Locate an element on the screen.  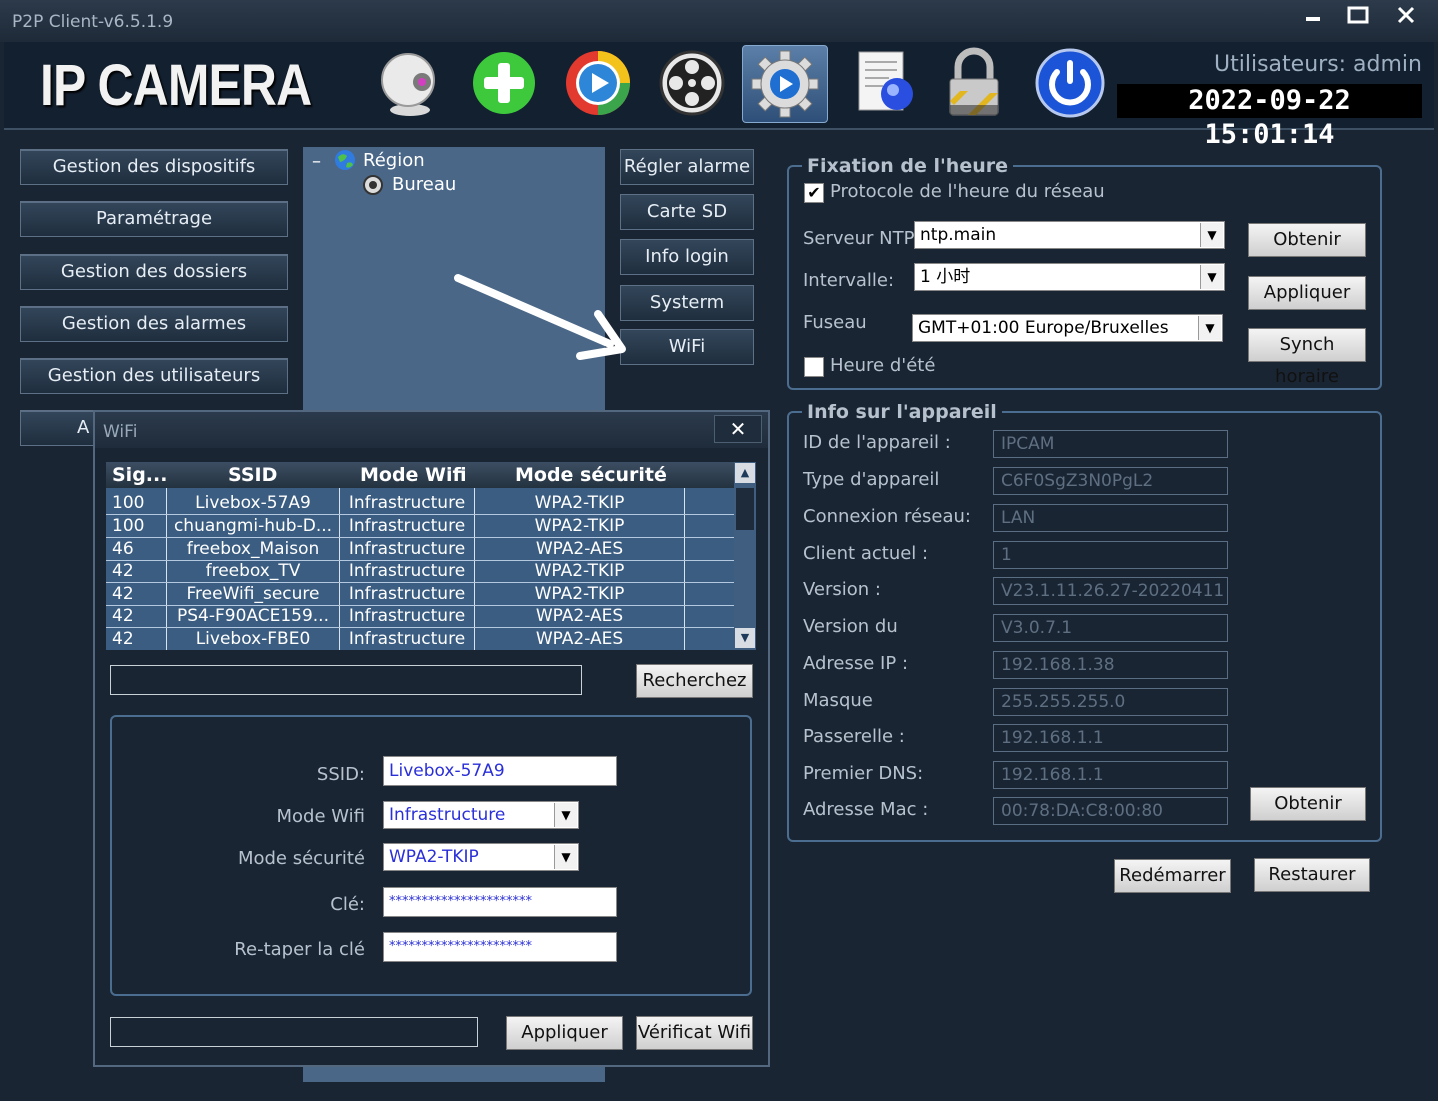
tree-node-region: Région is located at coordinates (394, 160).